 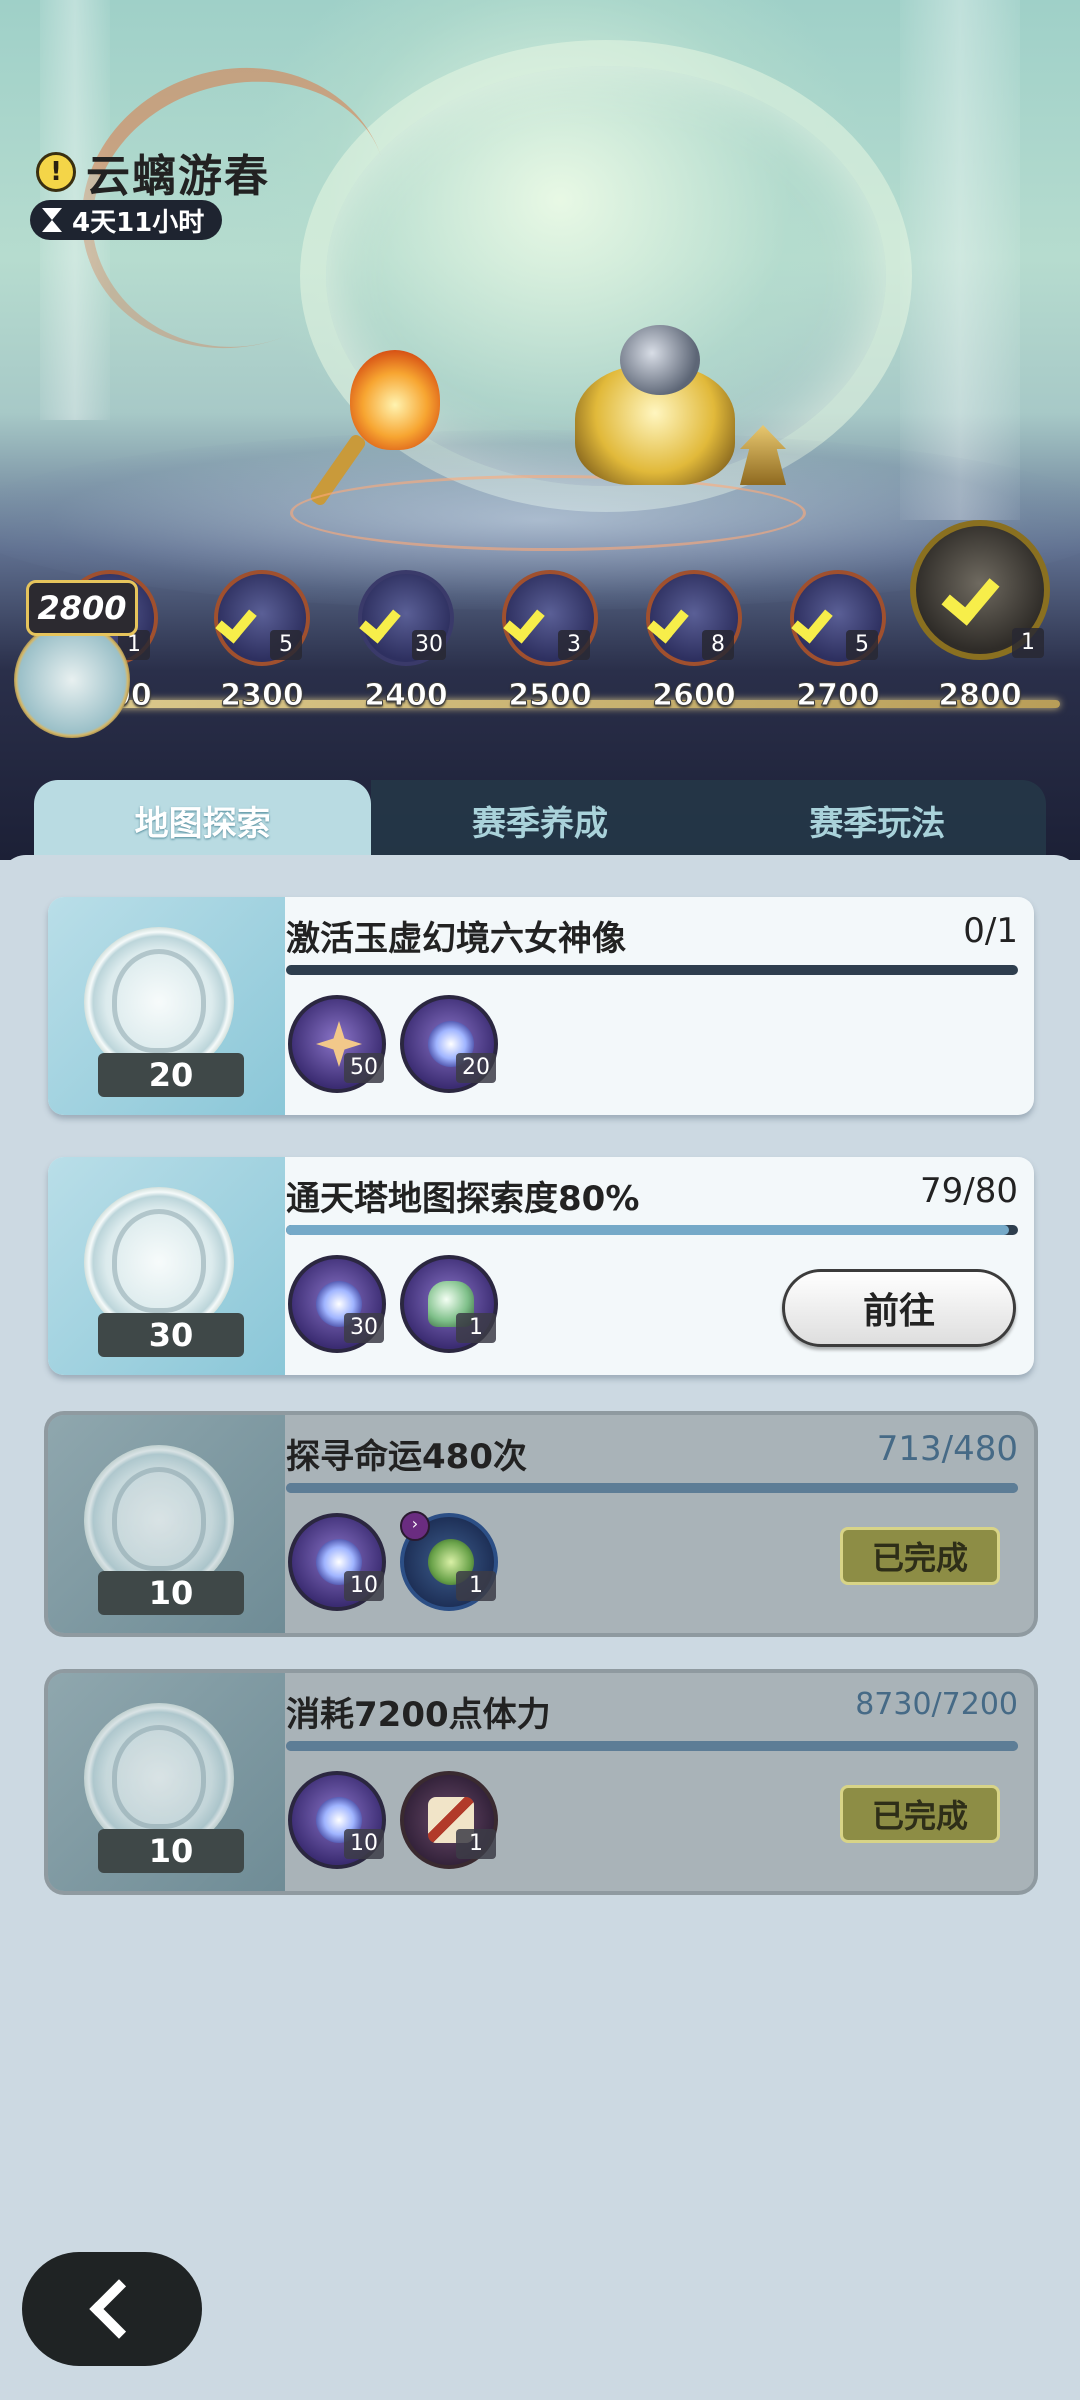 I want to click on task-card: 30 通天塔地图探索度80% 79/80 30 1 前往, so click(x=541, y=1266).